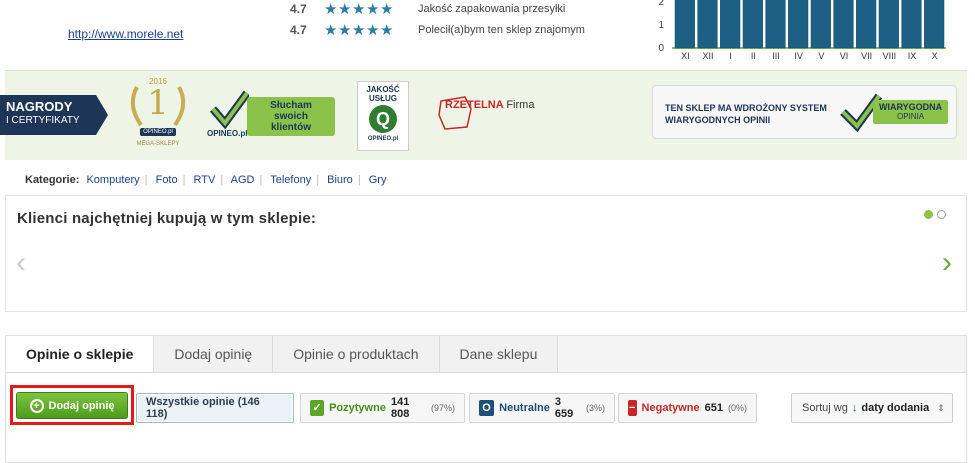  I want to click on rzetelna-firma-badge: RZETELNA Firma, so click(485, 113).